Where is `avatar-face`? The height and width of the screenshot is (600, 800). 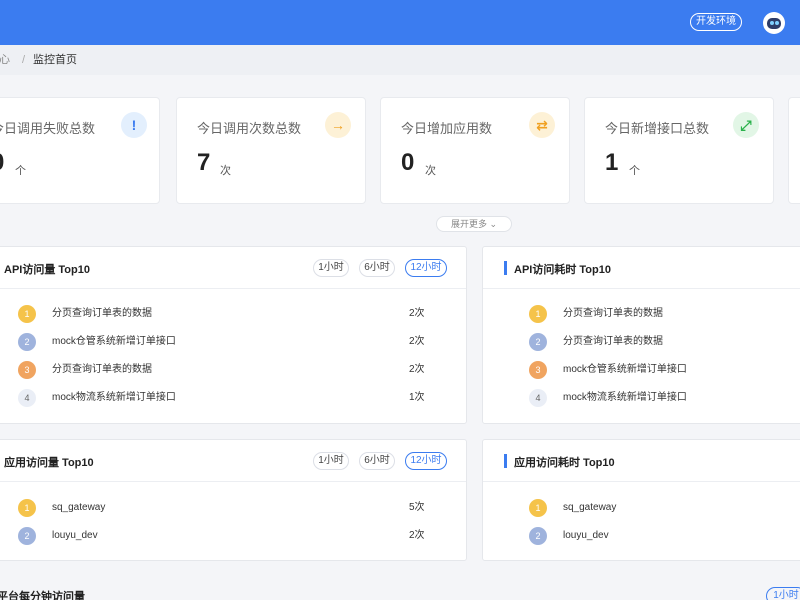 avatar-face is located at coordinates (774, 23).